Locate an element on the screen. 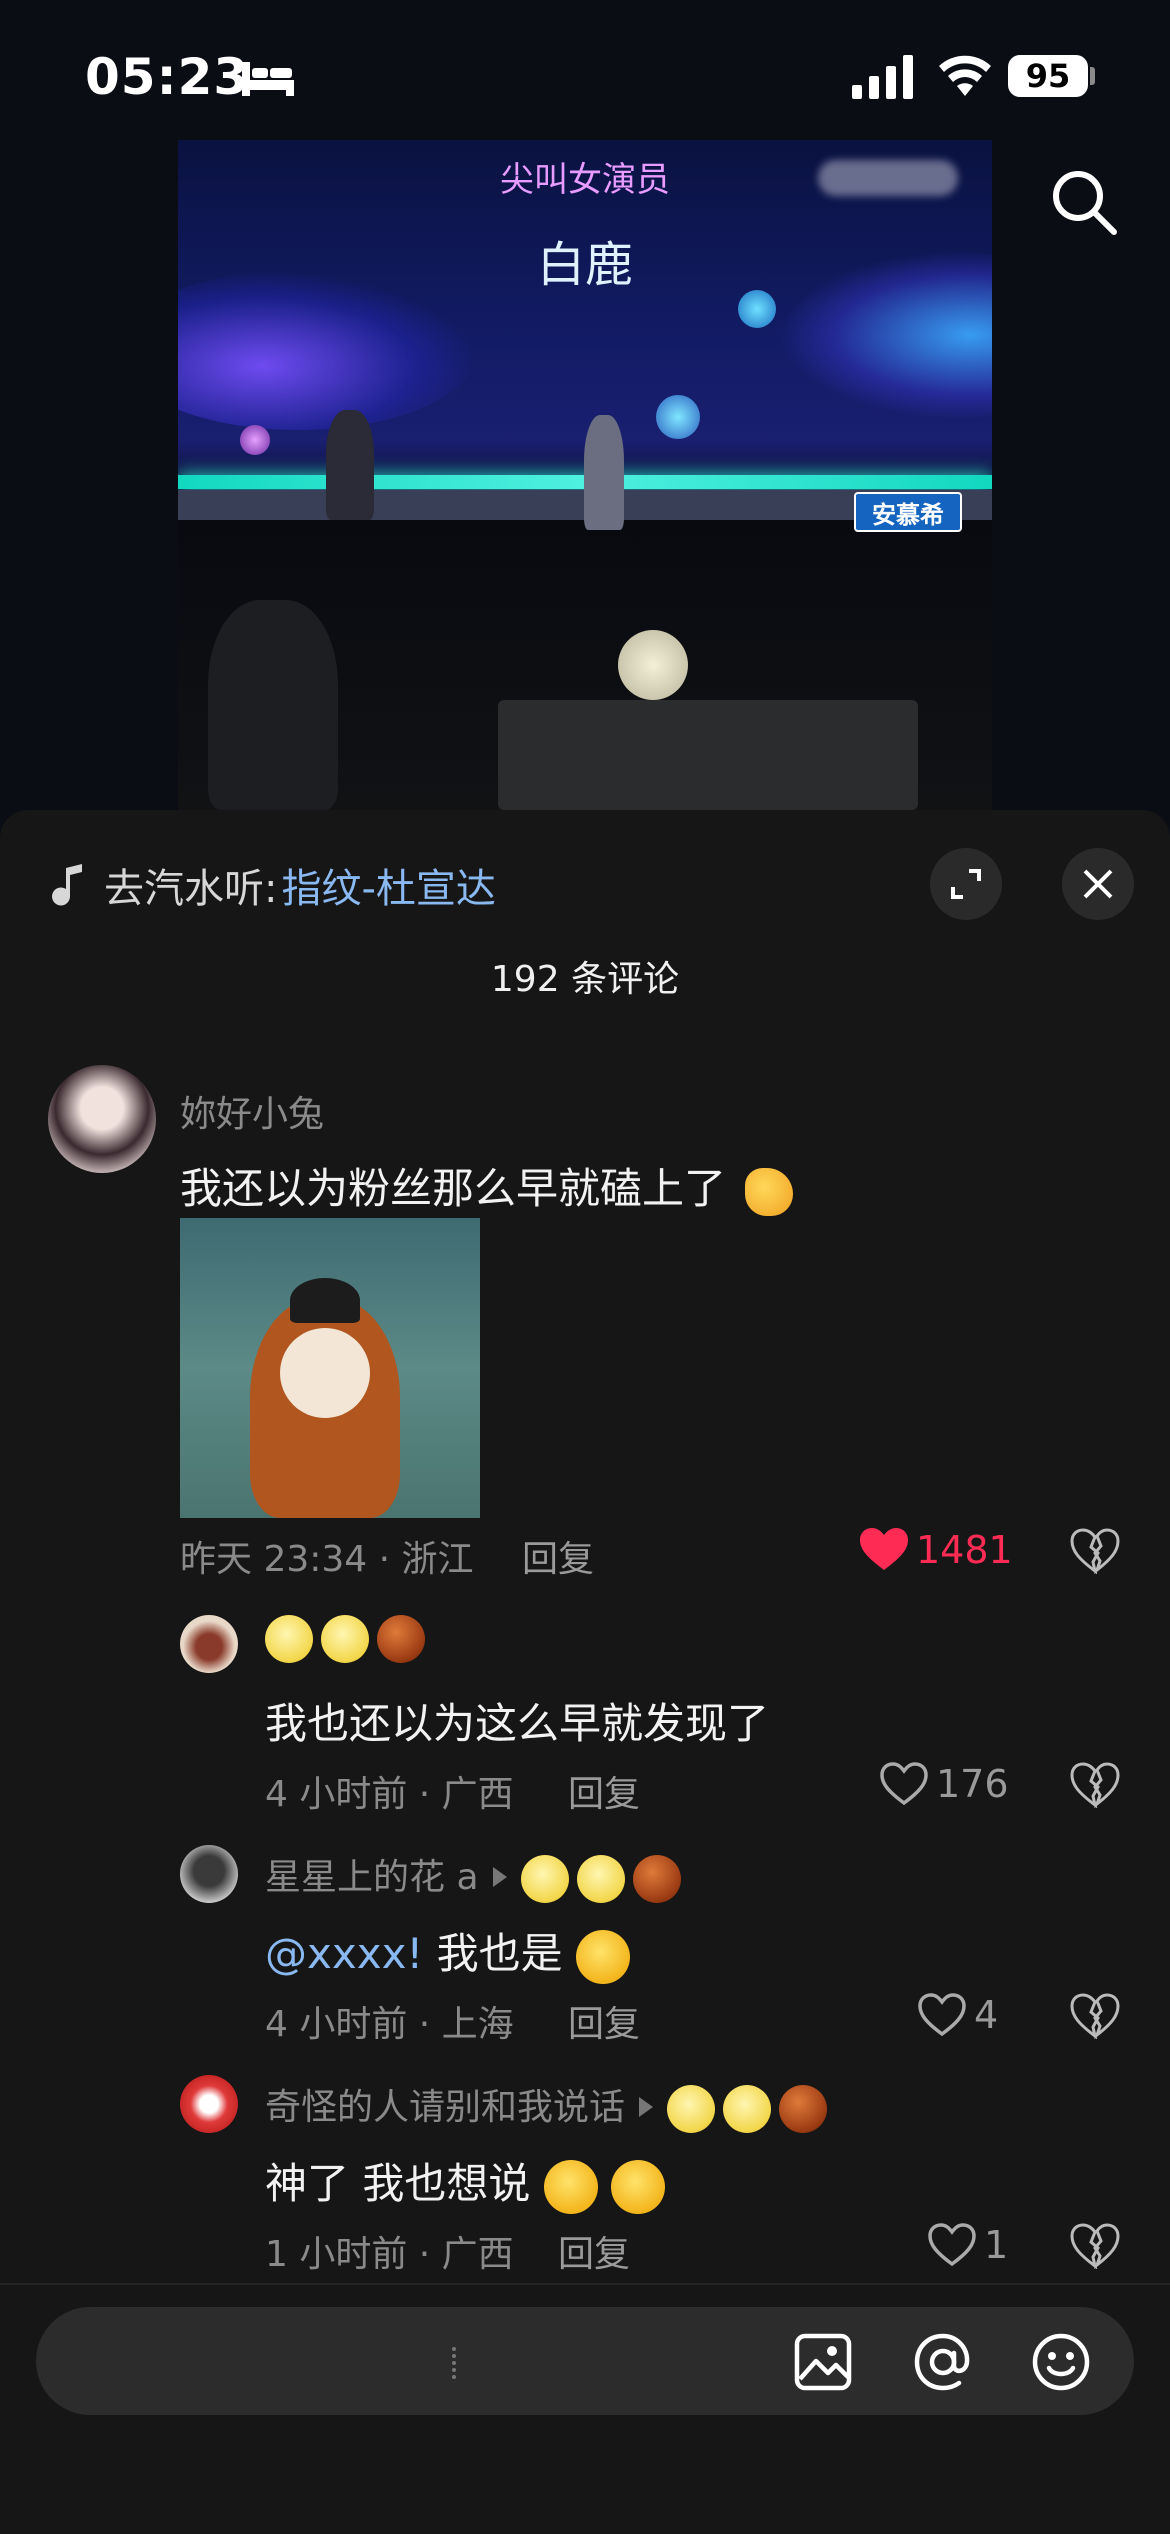 Image resolution: width=1170 pixels, height=2534 pixels. like-button: 1481 is located at coordinates (936, 1550).